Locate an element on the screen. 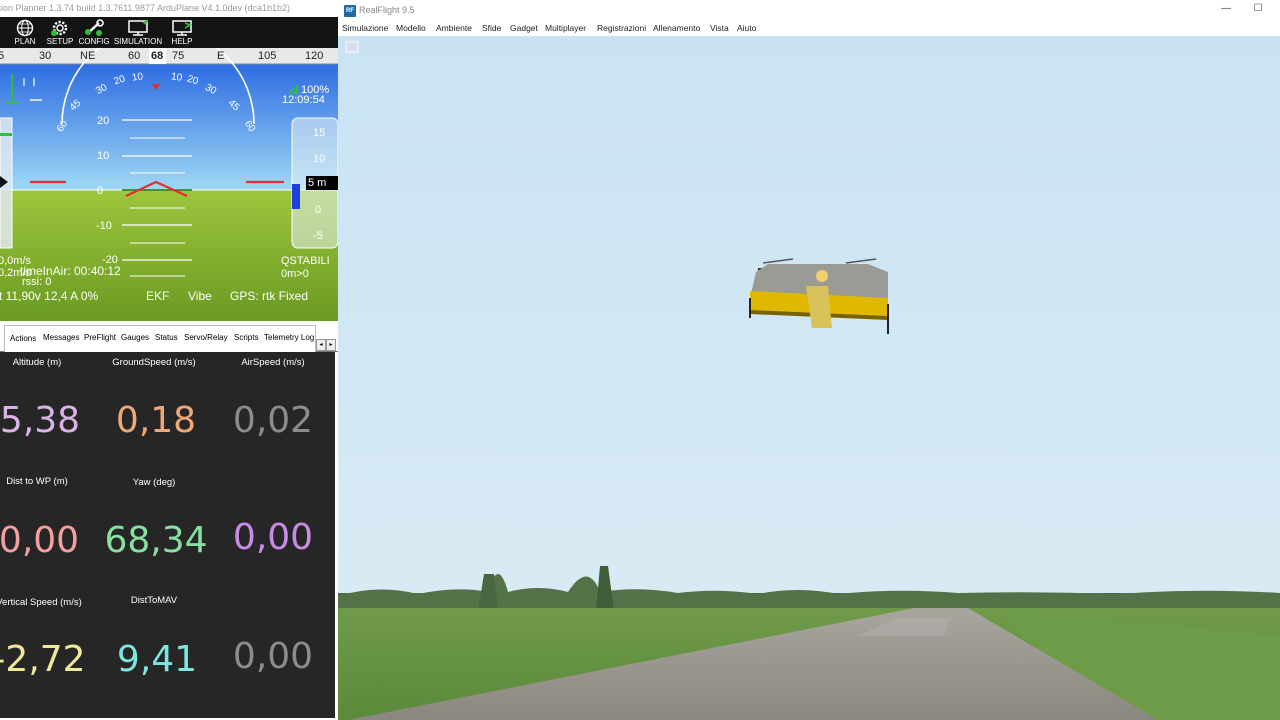 The image size is (1280, 720). altitude-tape: 15 10 0 -5 5 m is located at coordinates (315, 183).